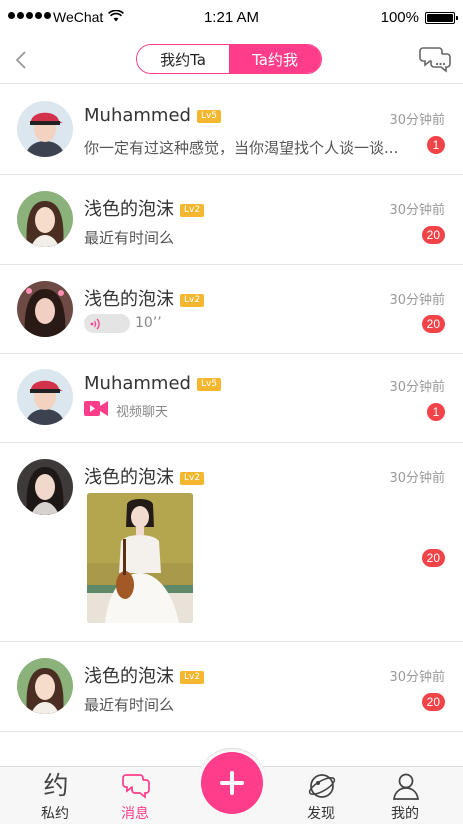 Image resolution: width=463 pixels, height=824 pixels. What do you see at coordinates (321, 814) in the screenshot?
I see `tab-label: 发现` at bounding box center [321, 814].